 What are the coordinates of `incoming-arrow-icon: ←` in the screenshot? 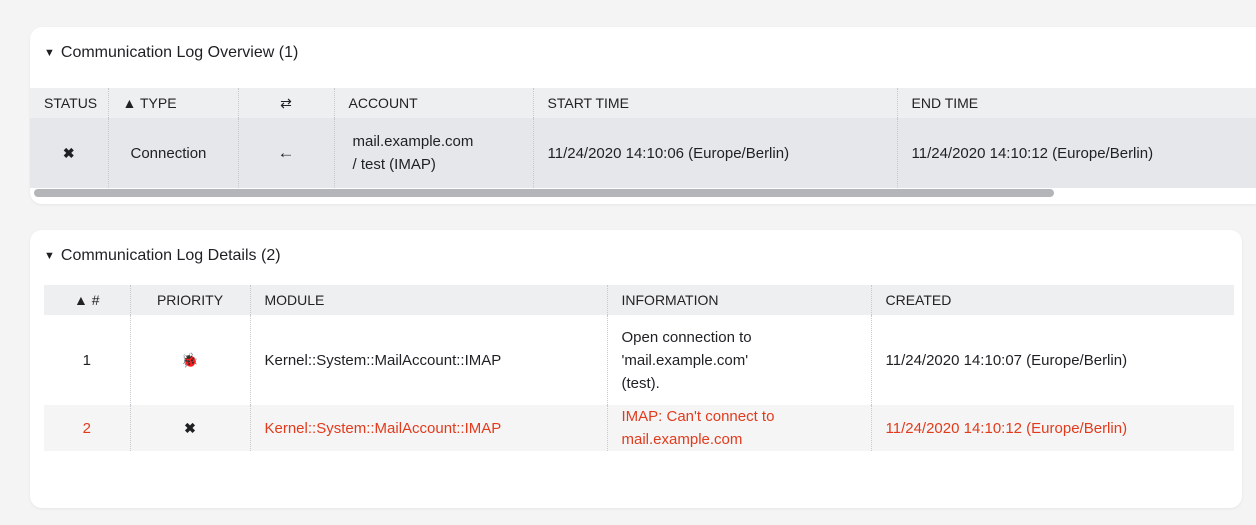 It's located at (286, 152).